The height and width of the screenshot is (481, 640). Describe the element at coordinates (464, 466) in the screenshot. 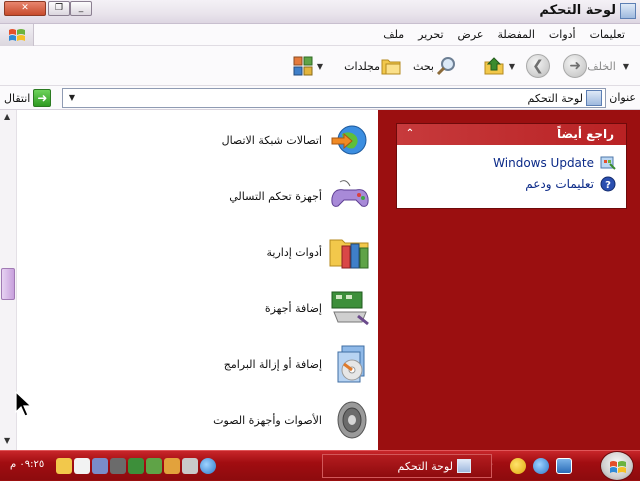

I see `control-panel-taskbar-icon` at that location.